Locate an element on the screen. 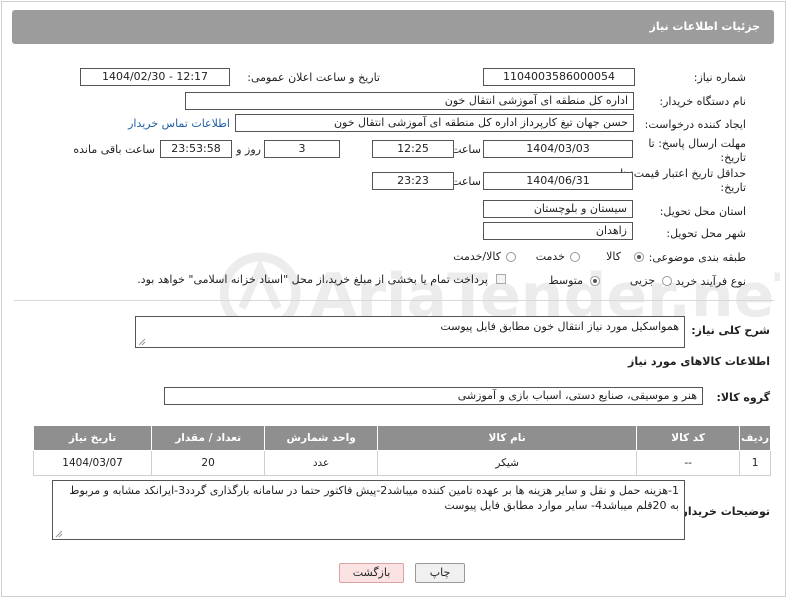 The height and width of the screenshot is (598, 788). cell-need-date: 1404/03/07 is located at coordinates (92, 463).